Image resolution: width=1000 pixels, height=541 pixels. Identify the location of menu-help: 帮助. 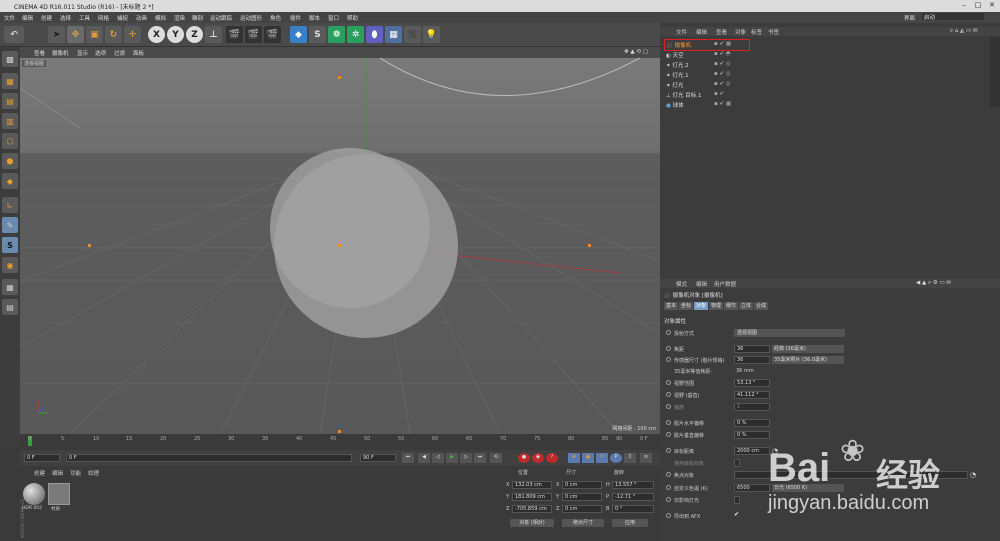
(352, 18).